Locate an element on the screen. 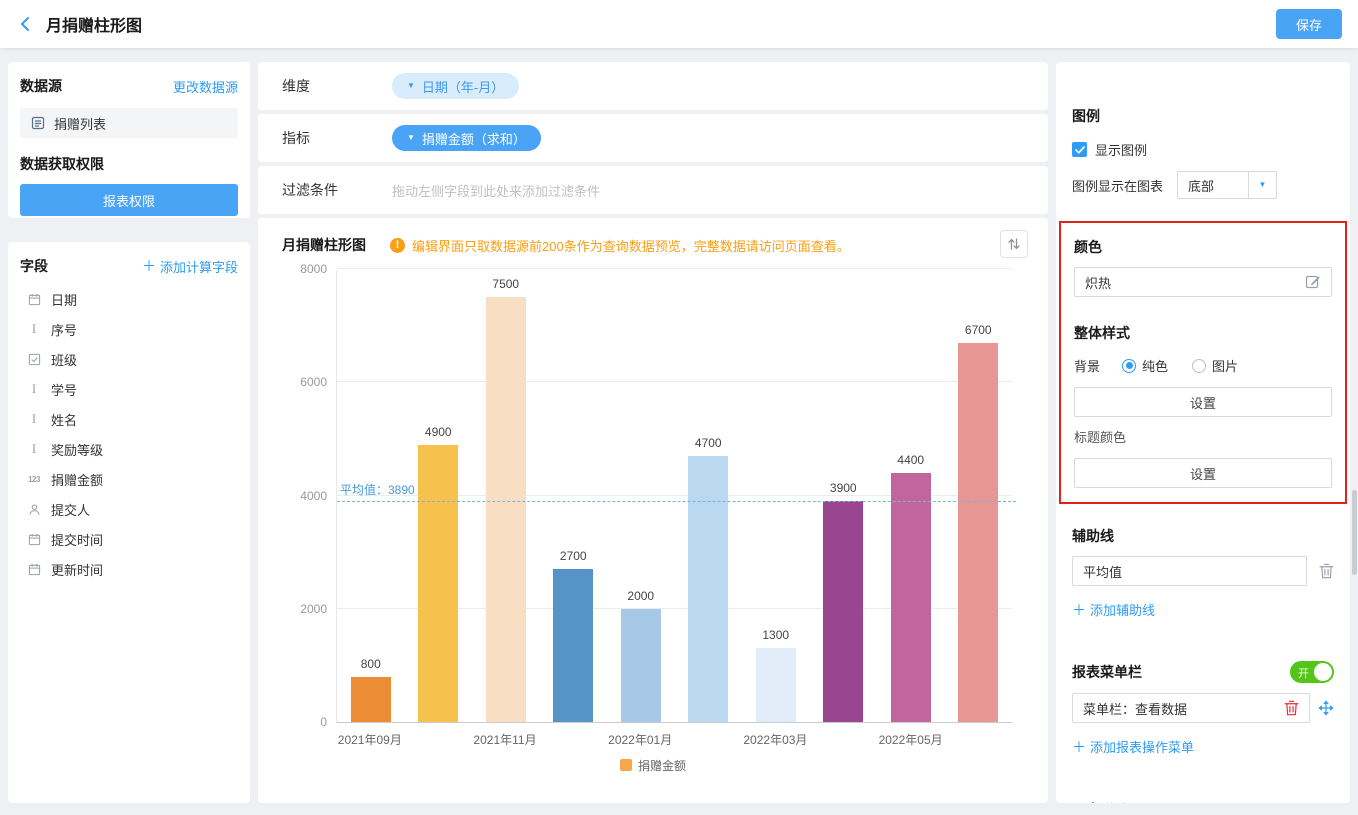  bar-2021年10月 is located at coordinates (438, 583).